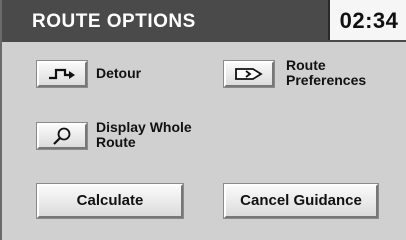 The width and height of the screenshot is (406, 240). What do you see at coordinates (114, 21) in the screenshot?
I see `page-title: ROUTE OPTIONS` at bounding box center [114, 21].